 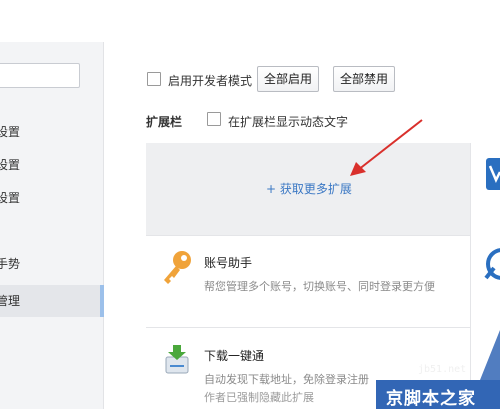 What do you see at coordinates (431, 399) in the screenshot?
I see `watermark-text: 京脚本之家` at bounding box center [431, 399].